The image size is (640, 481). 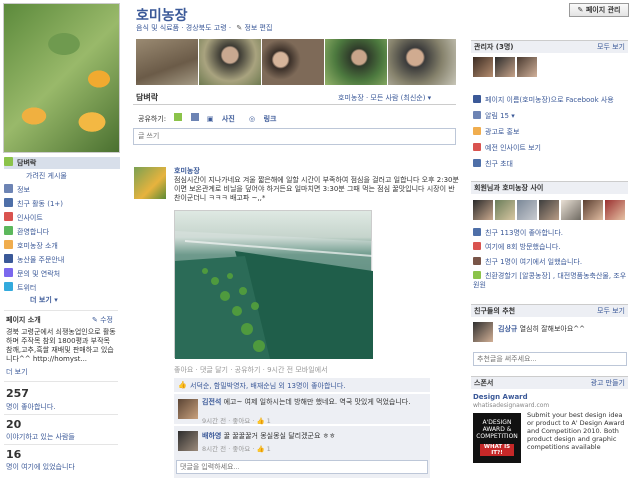 What do you see at coordinates (518, 233) in the screenshot?
I see `mutual-likes: 친구 113명이 좋아합니다.` at bounding box center [518, 233].